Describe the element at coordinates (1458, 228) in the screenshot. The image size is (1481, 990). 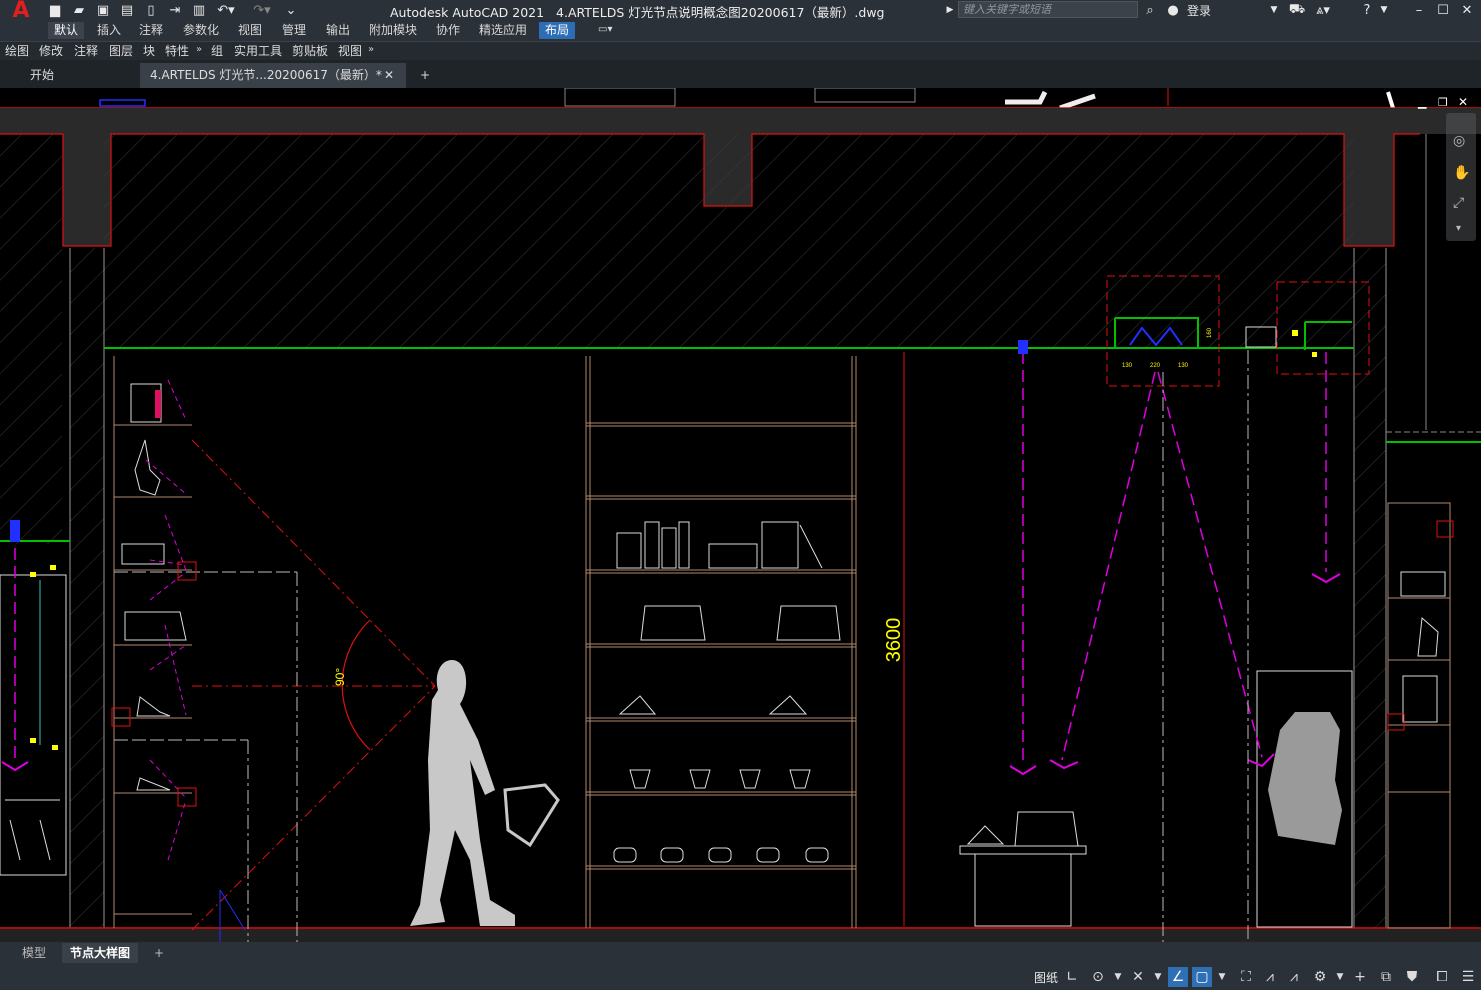
I see `navbar-menu-icon: ▾` at that location.